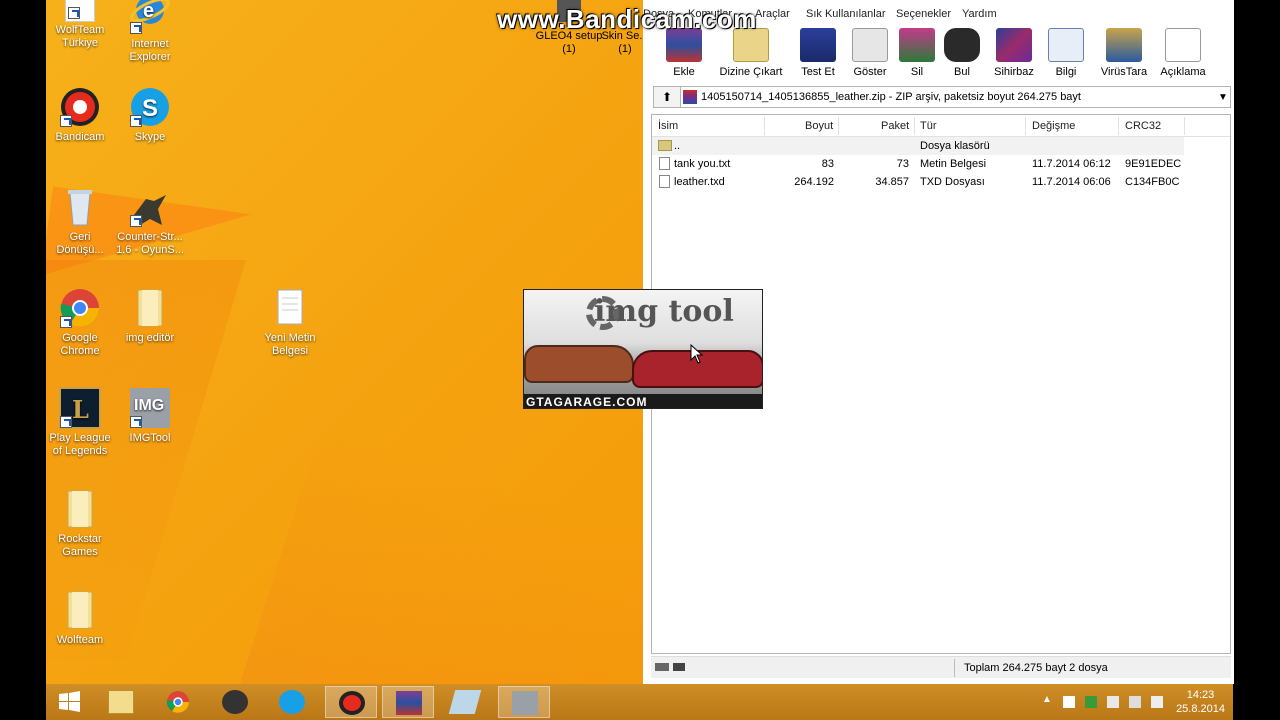 The image size is (1280, 720). What do you see at coordinates (1053, 126) in the screenshot?
I see `column-modified: Değişme` at bounding box center [1053, 126].